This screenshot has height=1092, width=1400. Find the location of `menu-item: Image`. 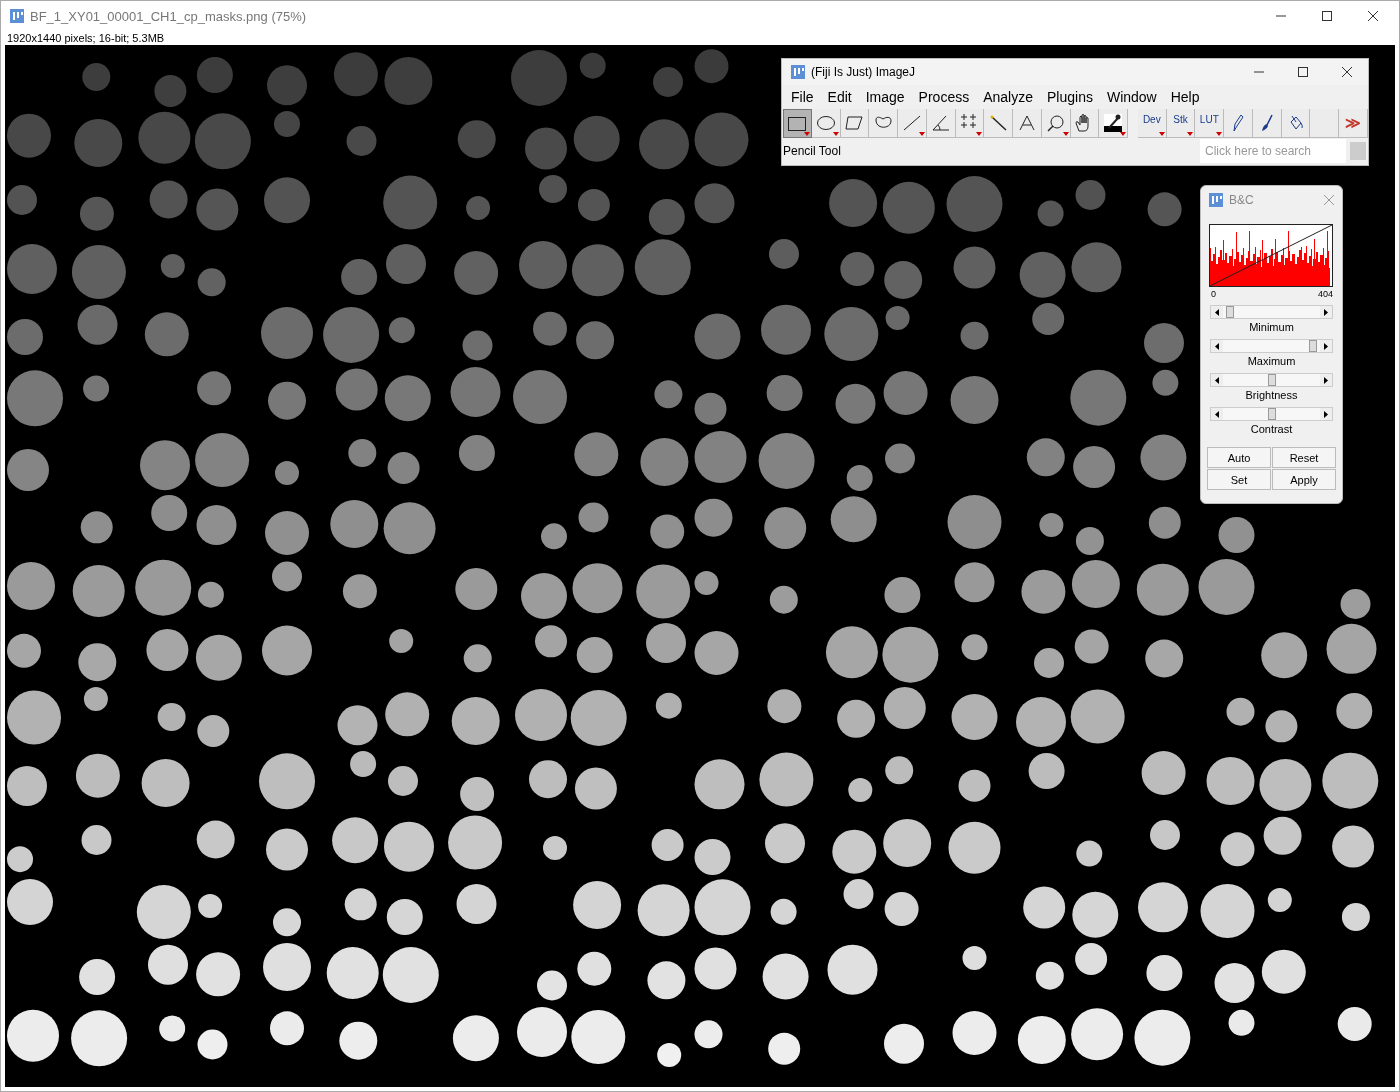

menu-item: Image is located at coordinates (885, 97).